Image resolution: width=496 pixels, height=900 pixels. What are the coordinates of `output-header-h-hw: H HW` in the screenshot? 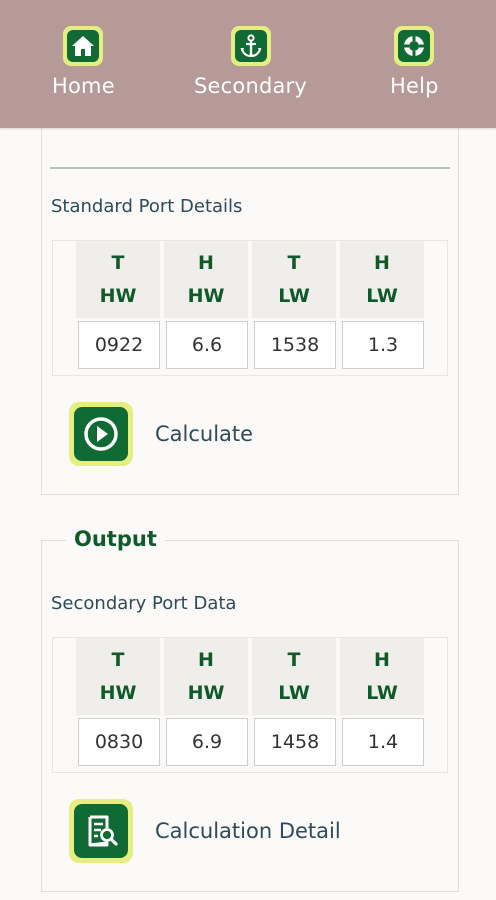 It's located at (206, 676).